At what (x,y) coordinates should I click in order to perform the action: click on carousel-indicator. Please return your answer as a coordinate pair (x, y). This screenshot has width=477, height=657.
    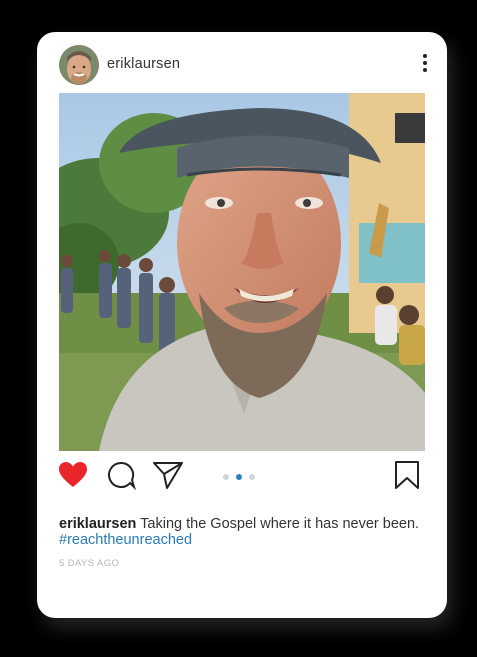
    Looking at the image, I should click on (243, 478).